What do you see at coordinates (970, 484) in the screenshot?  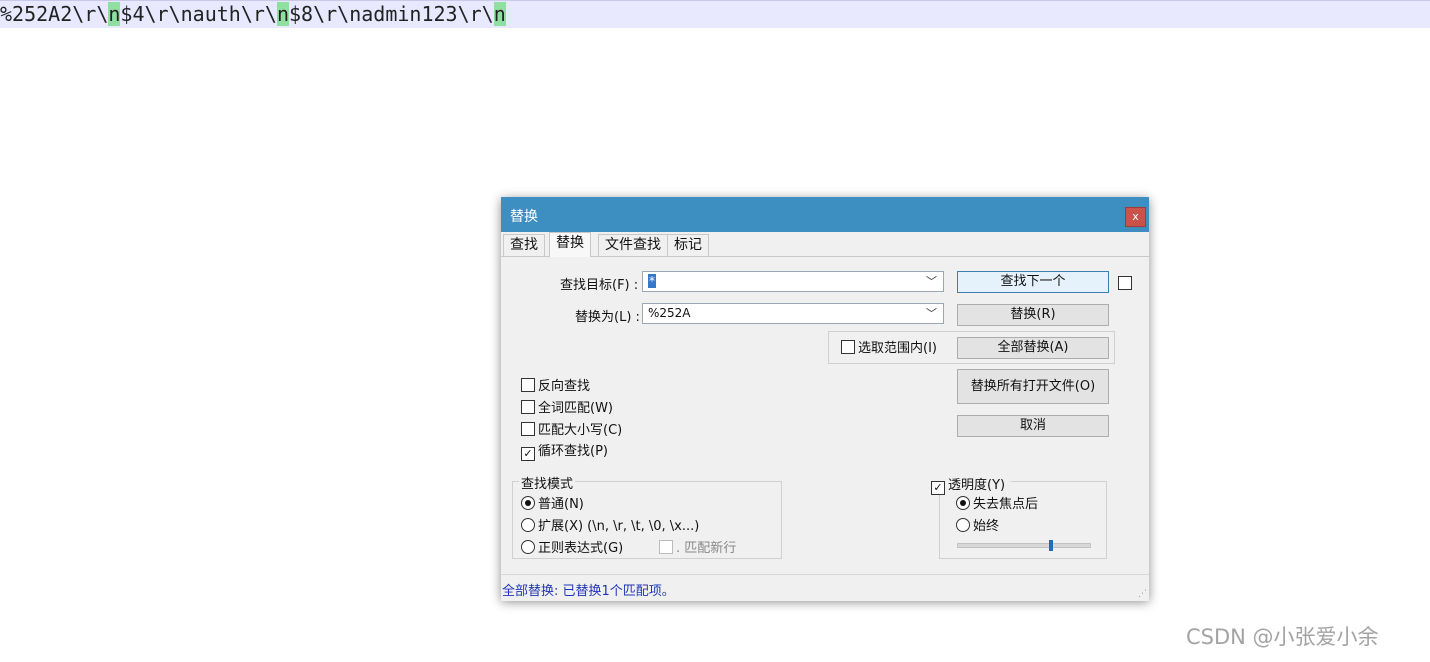 I see `transparency-checkbox: ✓ 透明度(Y)` at bounding box center [970, 484].